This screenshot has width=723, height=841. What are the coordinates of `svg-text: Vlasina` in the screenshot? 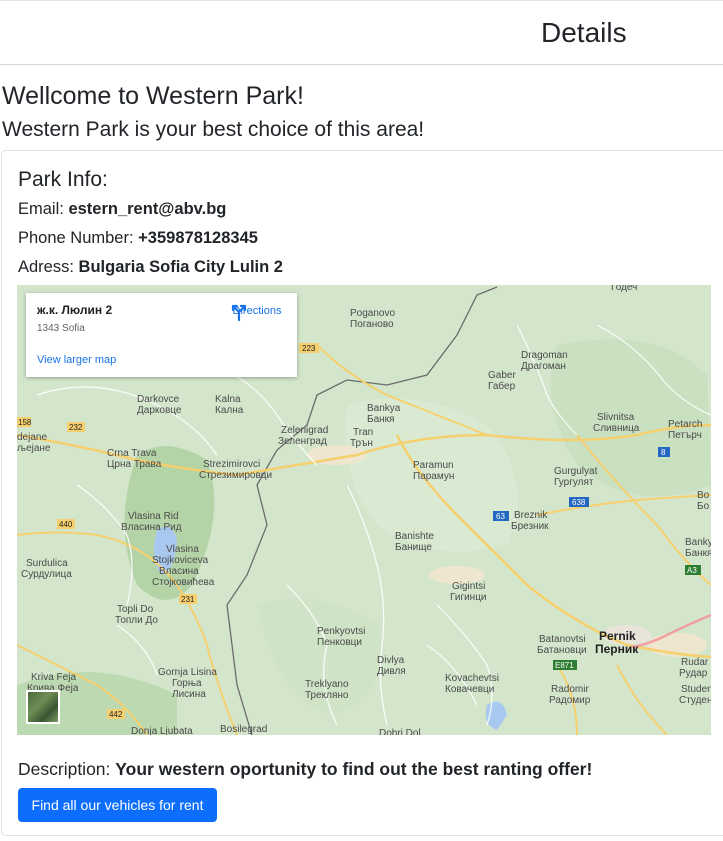 It's located at (182, 549).